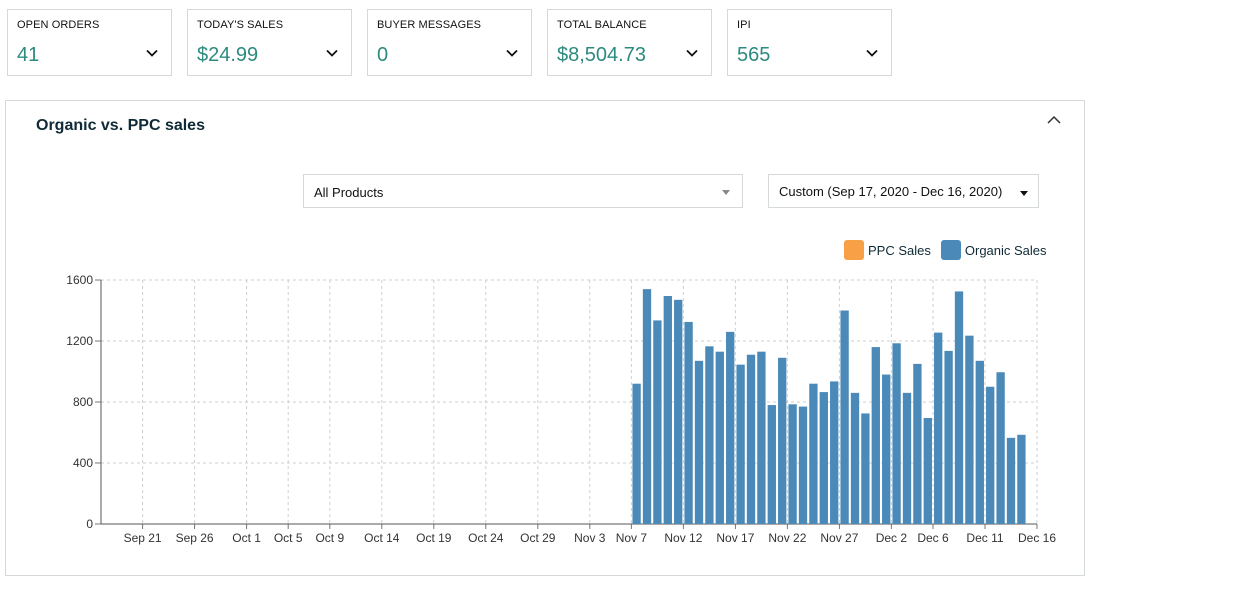  I want to click on x-tick-label: Nov 22, so click(787, 538).